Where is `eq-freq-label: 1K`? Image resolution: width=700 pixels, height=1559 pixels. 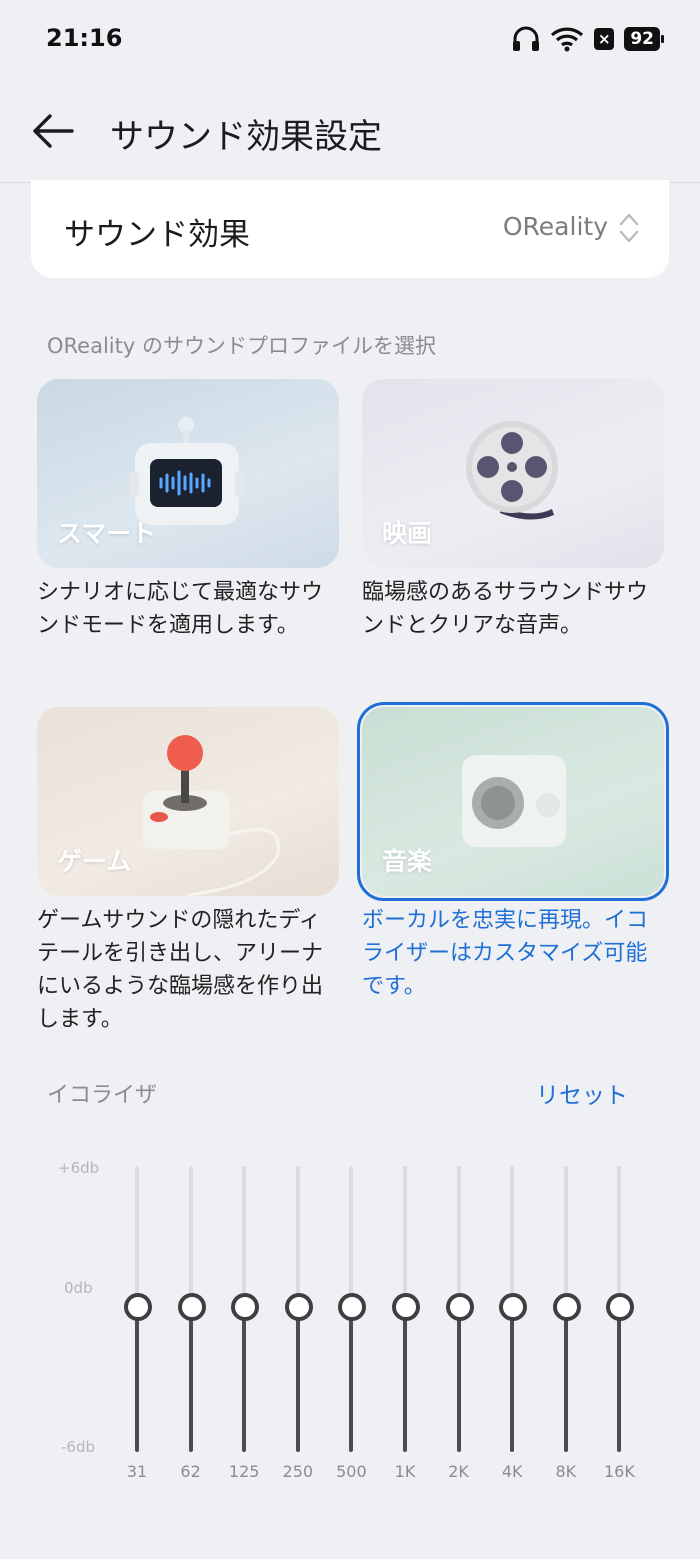 eq-freq-label: 1K is located at coordinates (405, 1471).